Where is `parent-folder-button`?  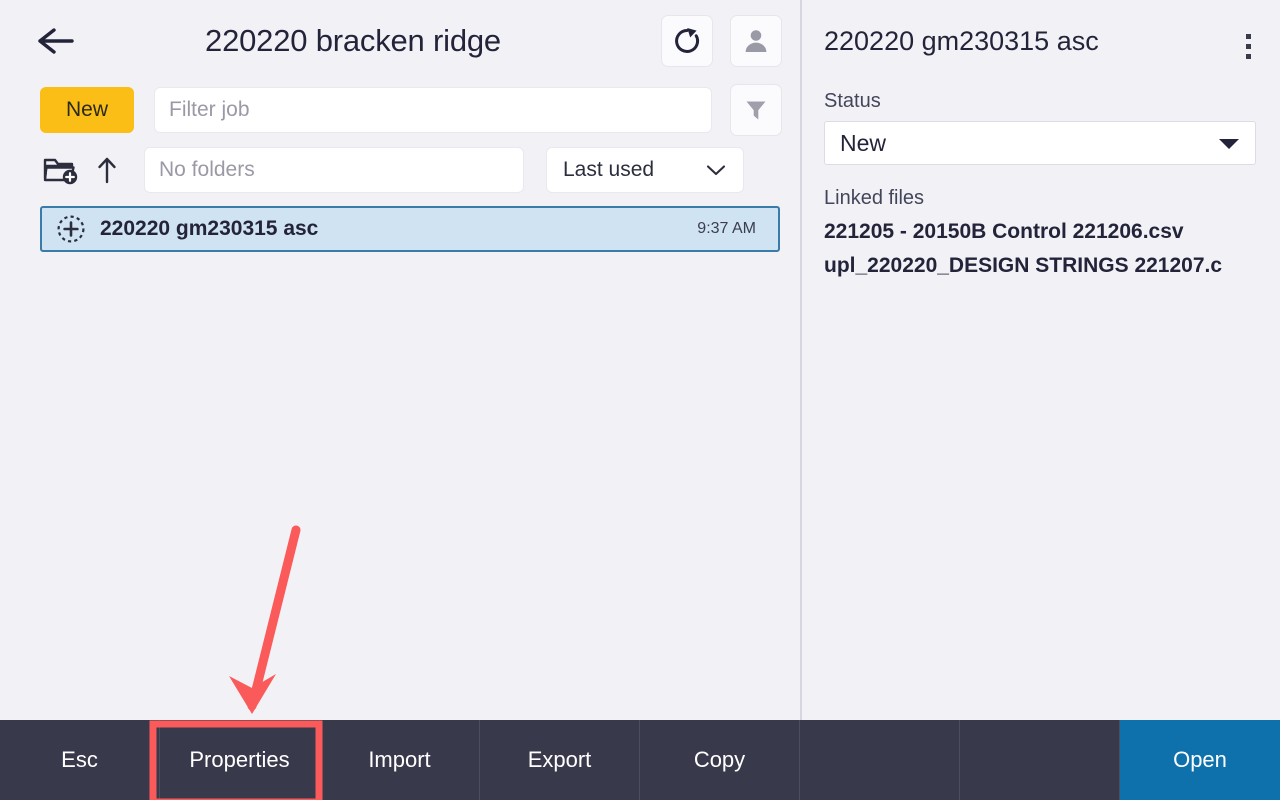 parent-folder-button is located at coordinates (107, 170).